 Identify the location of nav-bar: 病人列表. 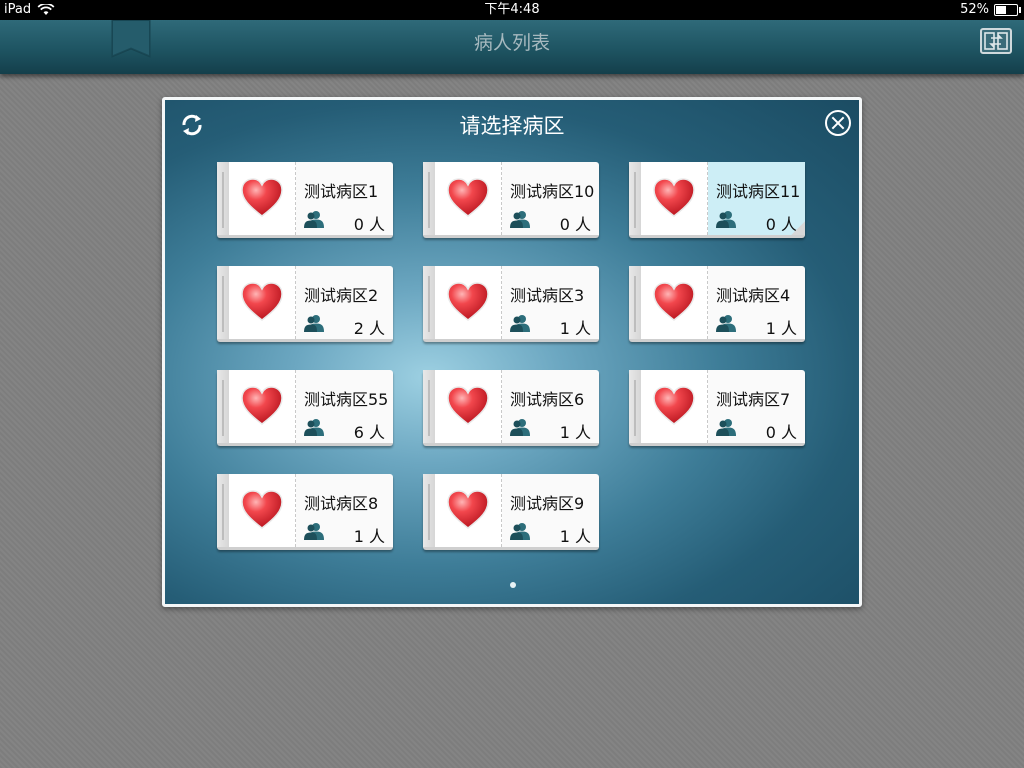
(512, 46).